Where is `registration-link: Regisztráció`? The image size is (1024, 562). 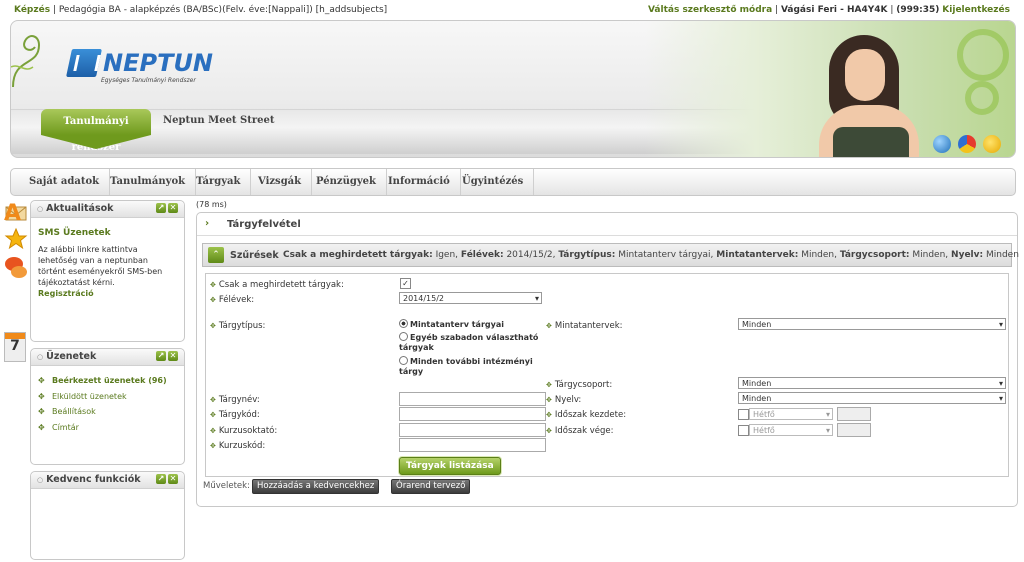 registration-link: Regisztráció is located at coordinates (107, 293).